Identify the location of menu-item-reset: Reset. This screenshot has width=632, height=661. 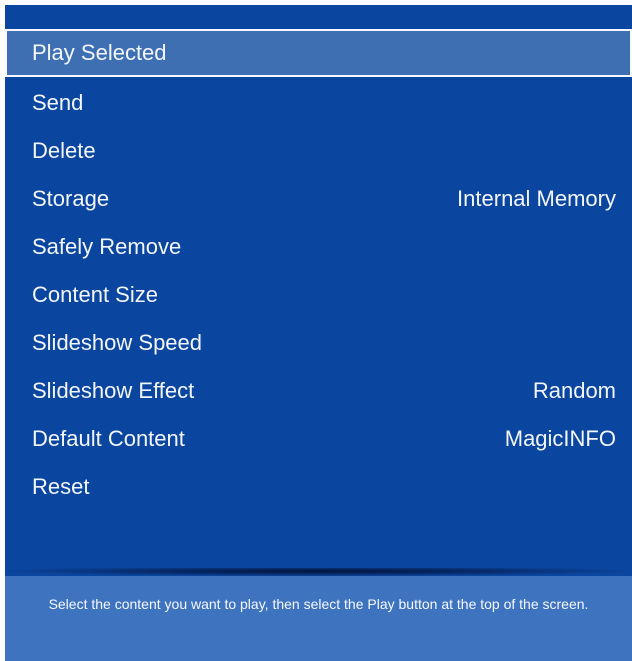
(318, 487).